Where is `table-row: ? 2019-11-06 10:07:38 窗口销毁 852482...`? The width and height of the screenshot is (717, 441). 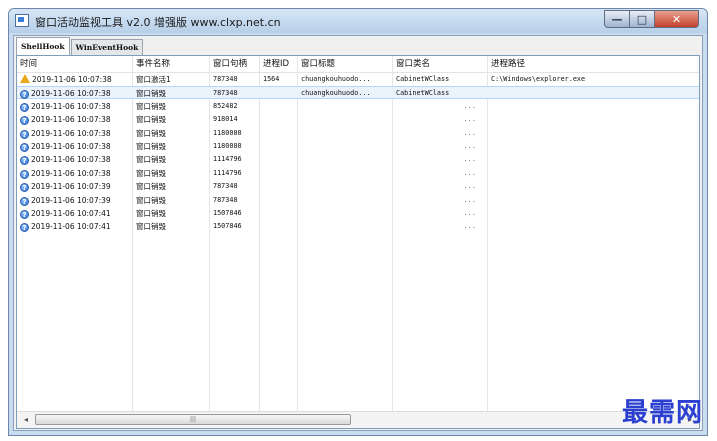 table-row: ? 2019-11-06 10:07:38 窗口销毁 852482... is located at coordinates (358, 106).